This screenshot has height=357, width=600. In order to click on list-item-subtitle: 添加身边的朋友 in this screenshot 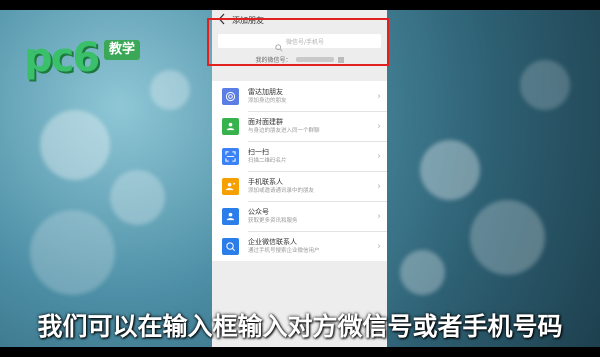, I will do `click(267, 100)`.